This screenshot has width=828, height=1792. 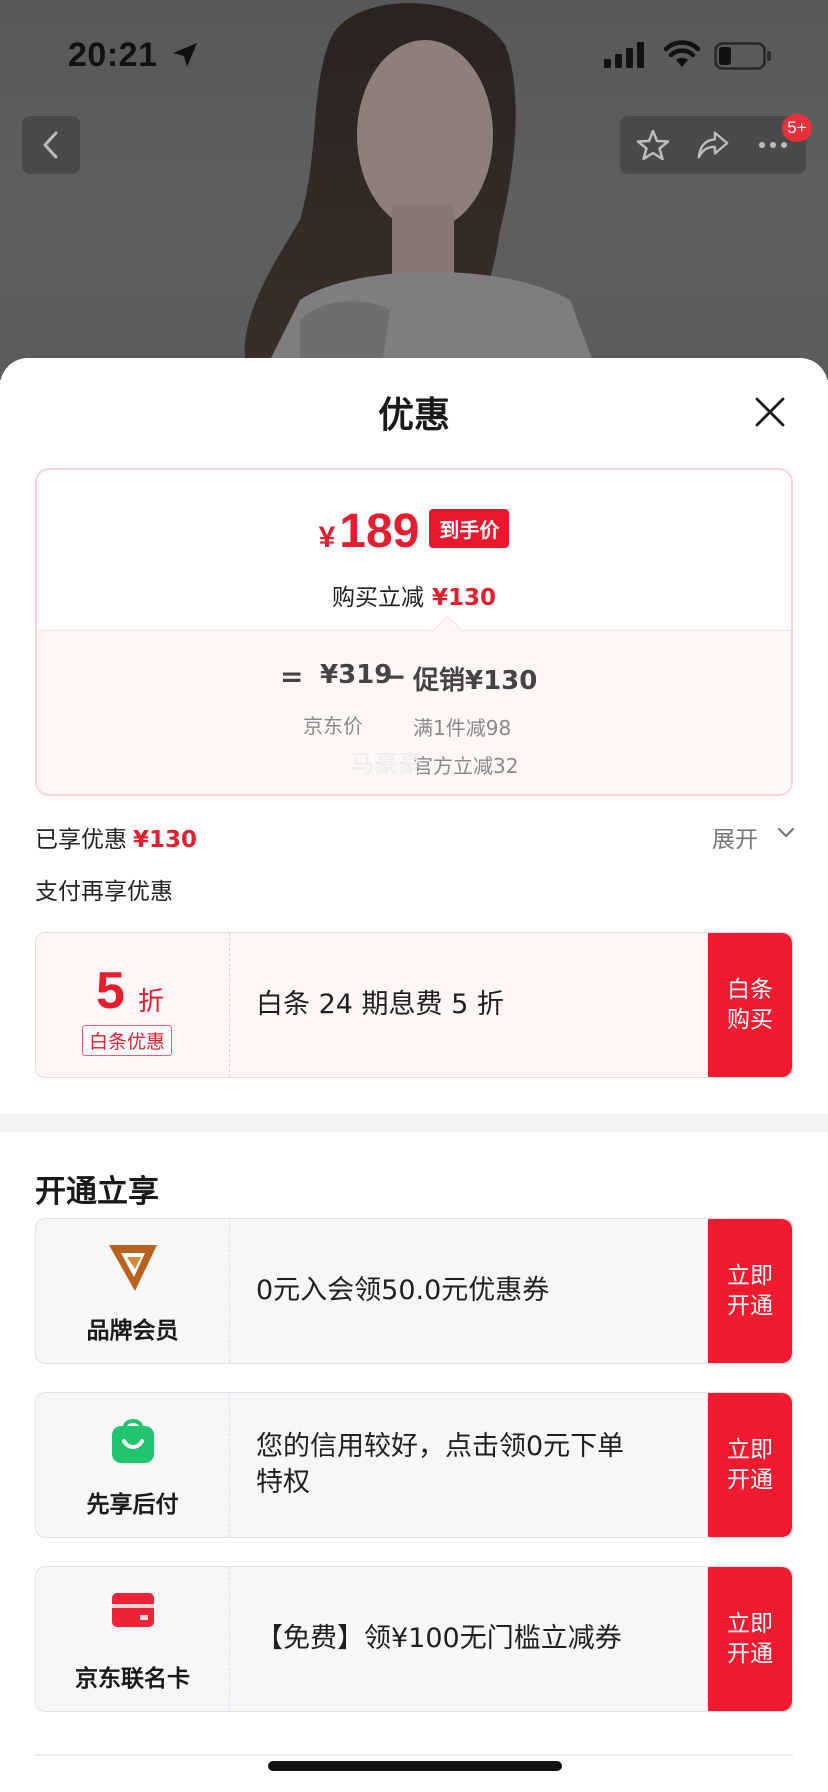 What do you see at coordinates (379, 531) in the screenshot?
I see `final-price: 189` at bounding box center [379, 531].